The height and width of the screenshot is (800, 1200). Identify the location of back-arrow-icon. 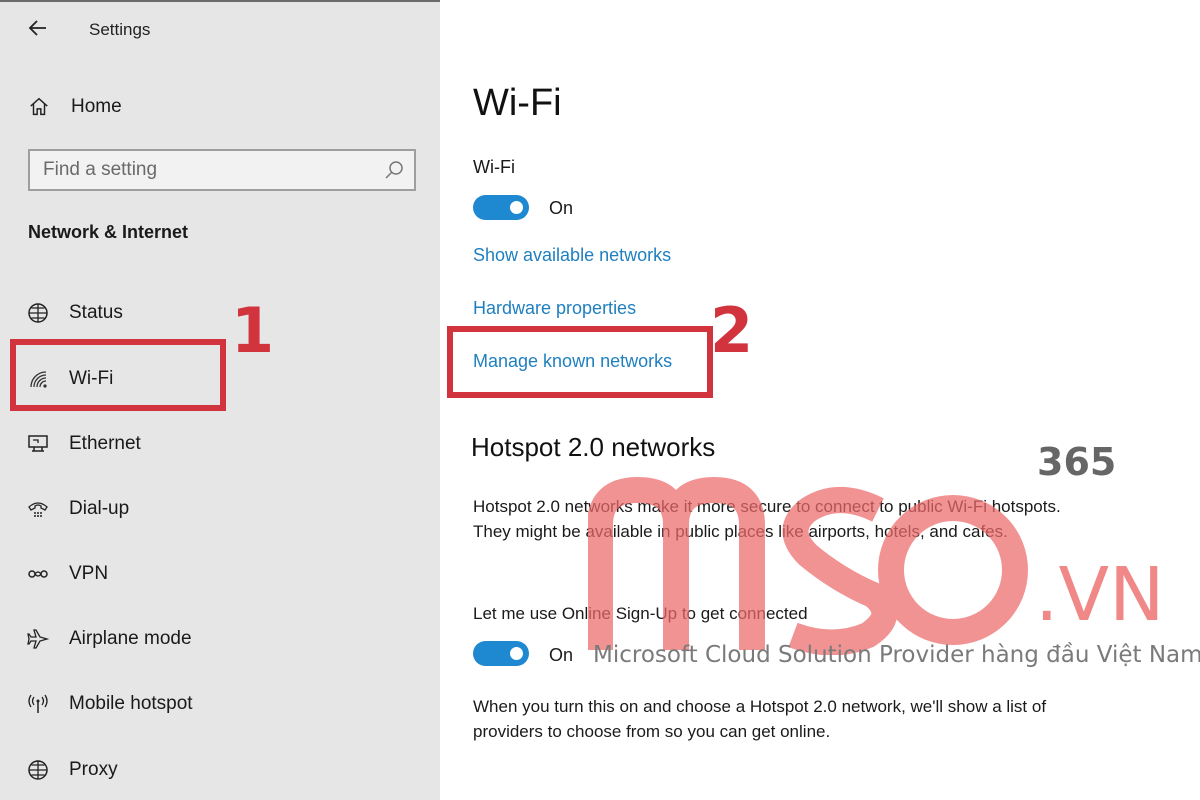
(37, 28).